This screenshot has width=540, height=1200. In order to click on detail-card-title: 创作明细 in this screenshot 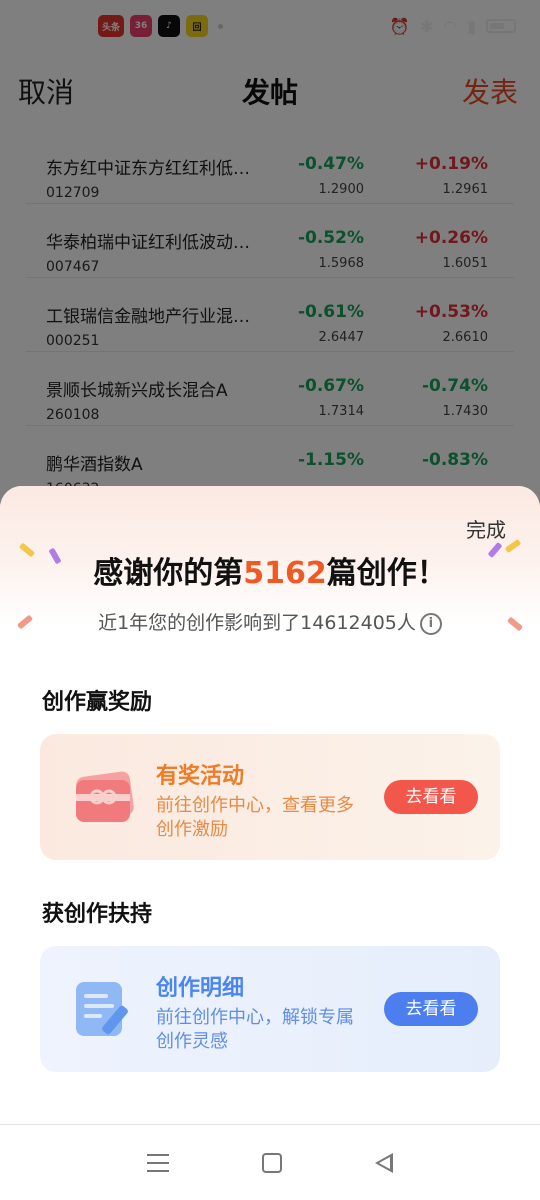, I will do `click(200, 988)`.